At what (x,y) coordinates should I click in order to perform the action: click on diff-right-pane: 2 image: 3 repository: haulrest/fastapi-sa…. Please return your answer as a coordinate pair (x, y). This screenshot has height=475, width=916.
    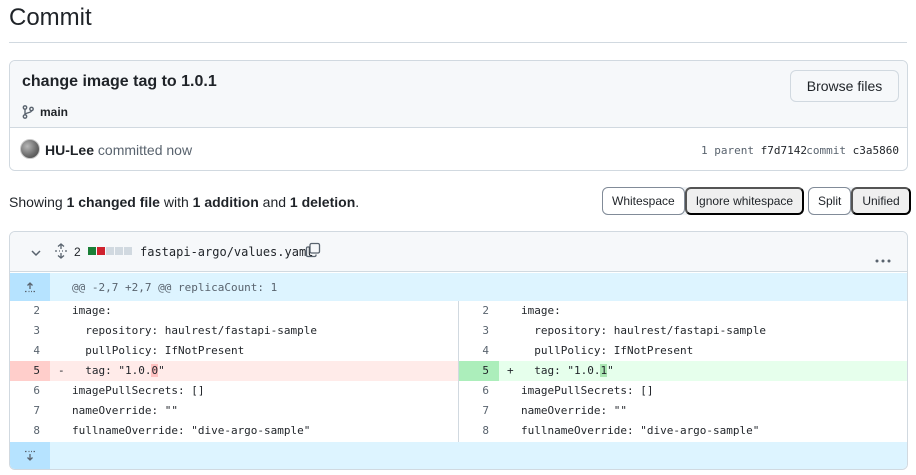
    Looking at the image, I should click on (683, 371).